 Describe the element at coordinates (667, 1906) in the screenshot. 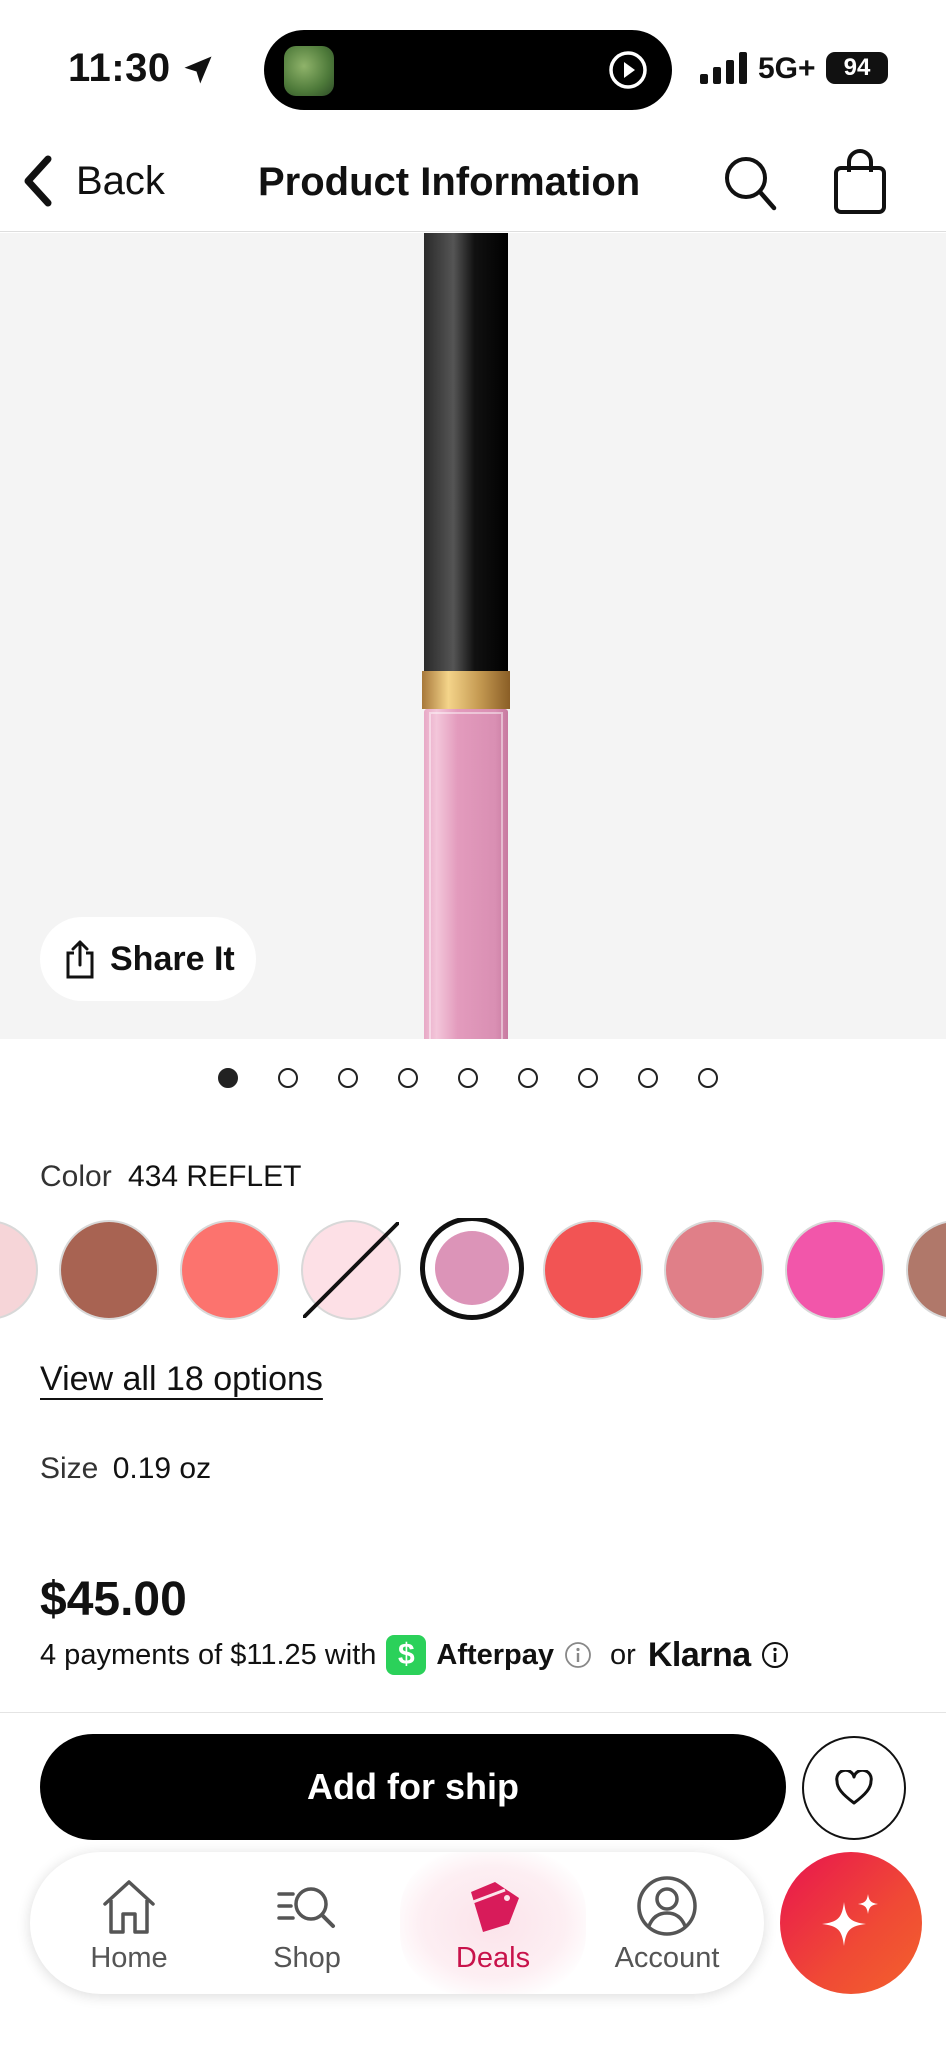

I see `account-icon` at that location.